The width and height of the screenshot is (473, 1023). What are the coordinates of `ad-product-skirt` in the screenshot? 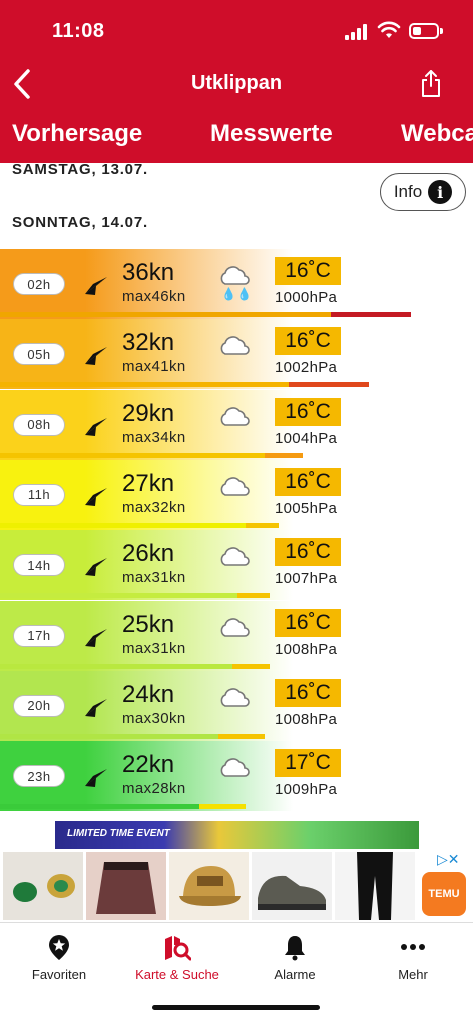 It's located at (126, 886).